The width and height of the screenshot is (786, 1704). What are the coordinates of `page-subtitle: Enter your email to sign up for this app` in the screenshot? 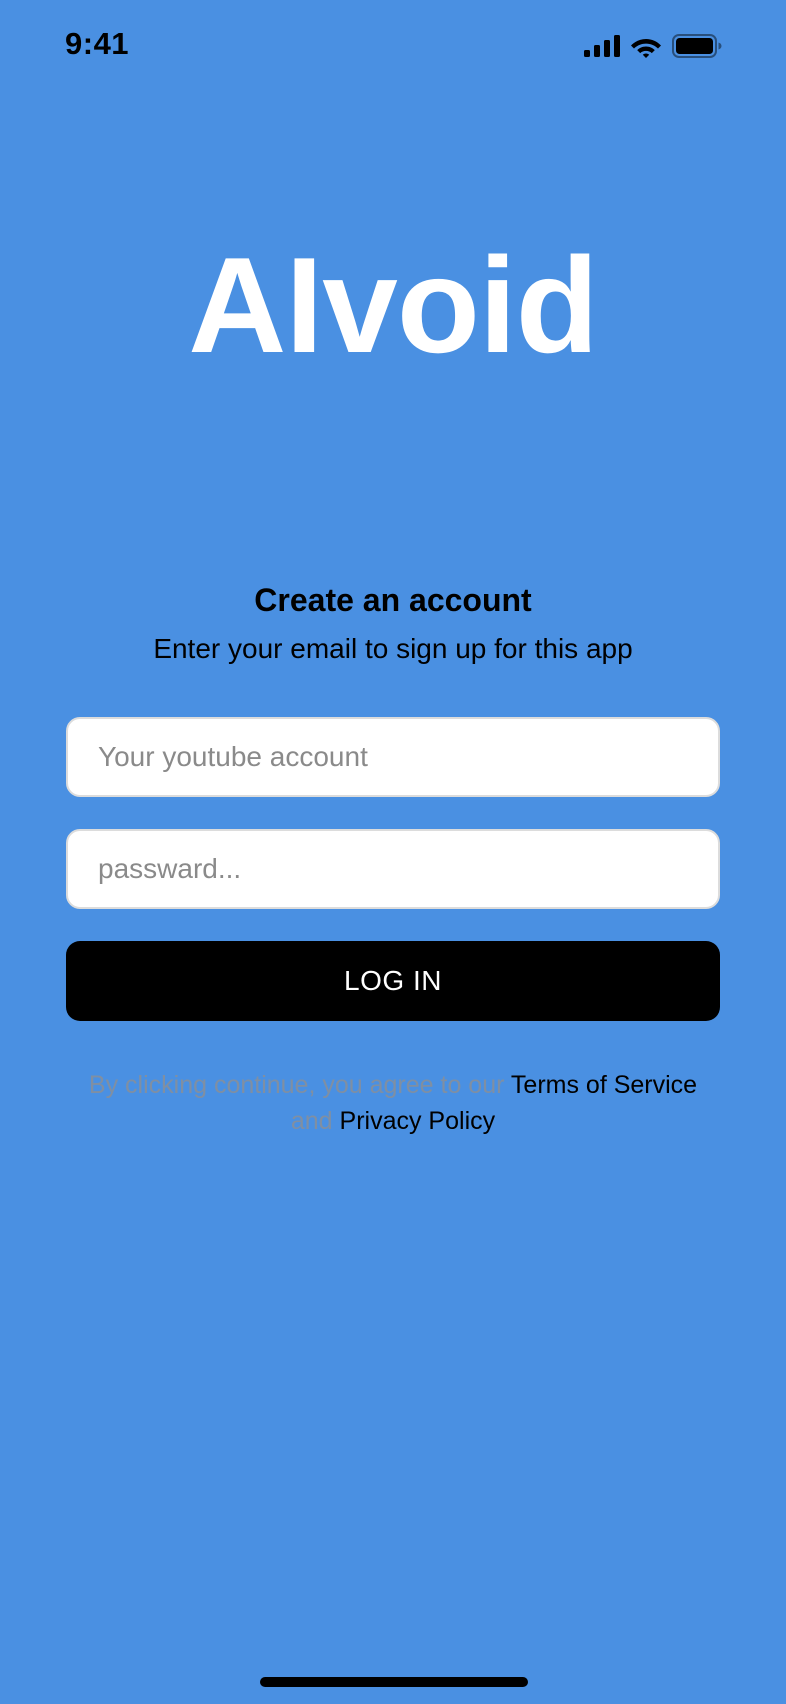 It's located at (393, 648).